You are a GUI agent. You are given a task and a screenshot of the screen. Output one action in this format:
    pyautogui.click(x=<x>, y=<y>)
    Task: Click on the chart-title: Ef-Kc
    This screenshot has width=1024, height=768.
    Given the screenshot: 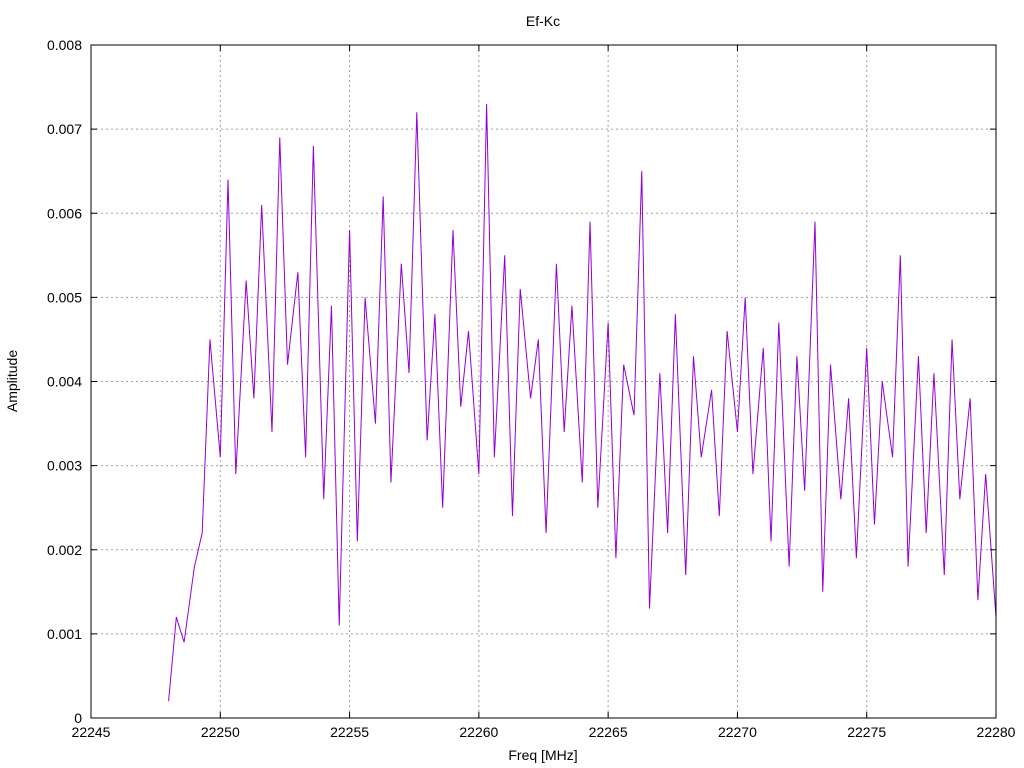 What is the action you would take?
    pyautogui.click(x=543, y=21)
    